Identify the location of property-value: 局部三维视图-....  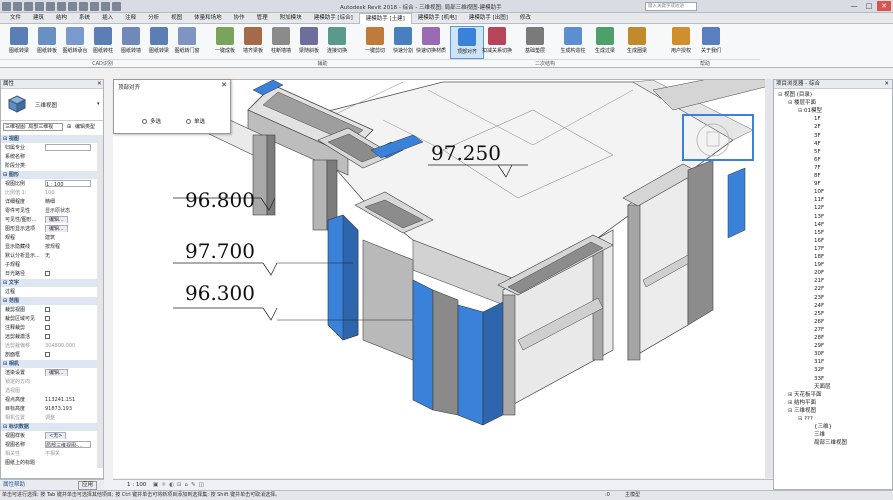
(68, 444).